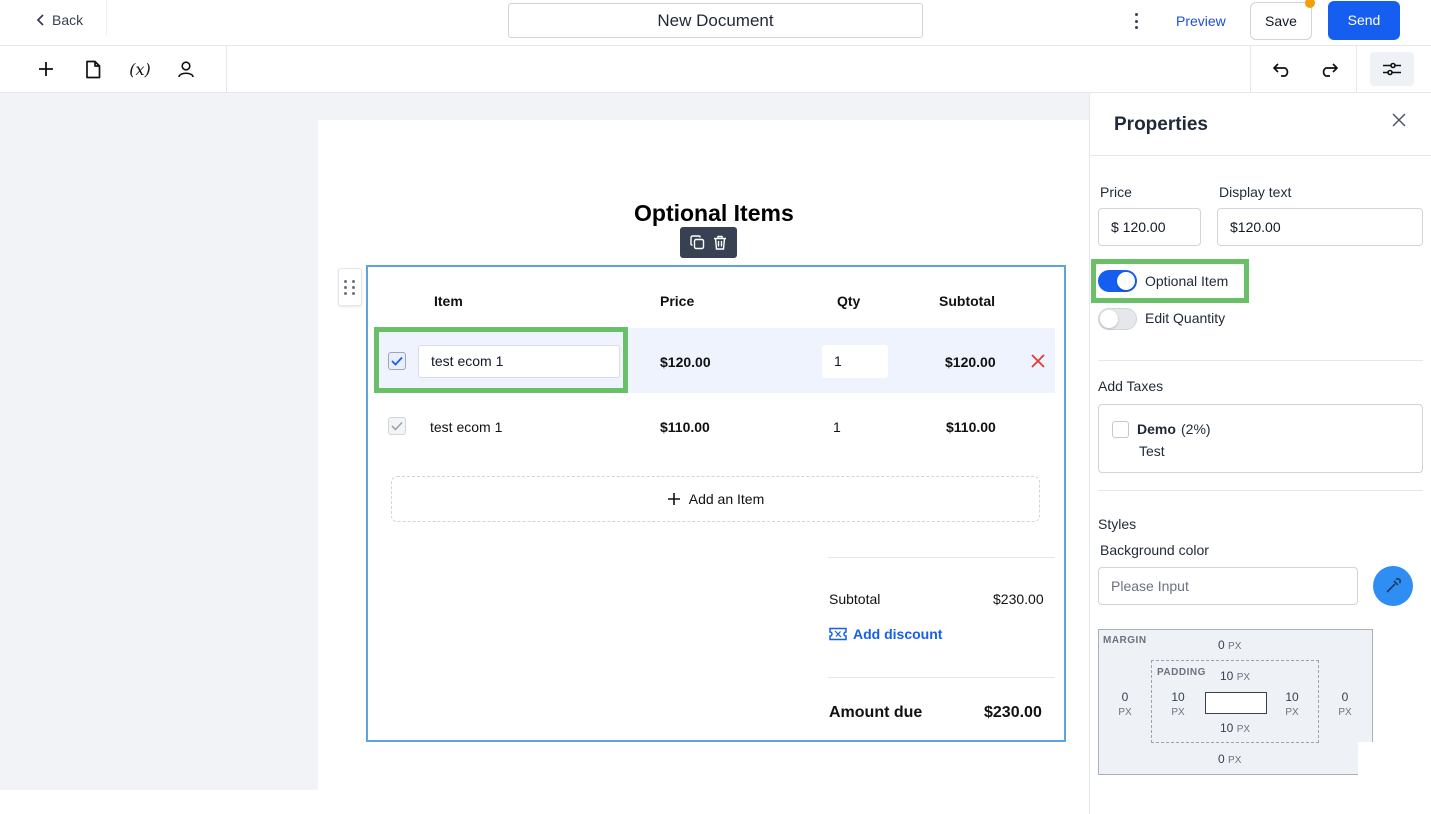 Image resolution: width=1431 pixels, height=814 pixels. Describe the element at coordinates (1345, 704) in the screenshot. I see `margin-right: 0 PX` at that location.